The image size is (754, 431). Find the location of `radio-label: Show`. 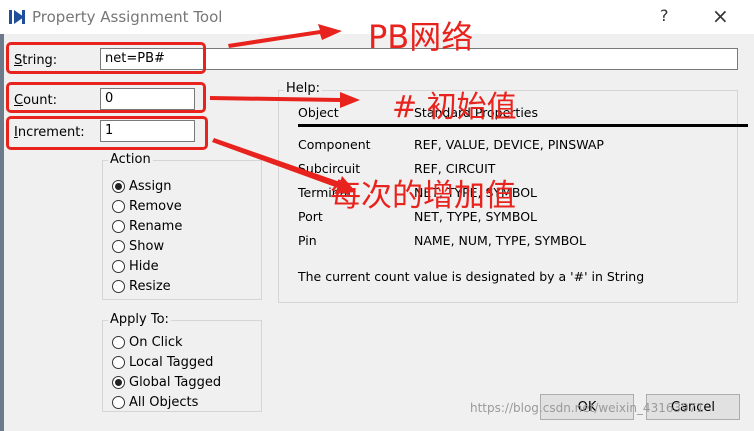

radio-label: Show is located at coordinates (147, 246).